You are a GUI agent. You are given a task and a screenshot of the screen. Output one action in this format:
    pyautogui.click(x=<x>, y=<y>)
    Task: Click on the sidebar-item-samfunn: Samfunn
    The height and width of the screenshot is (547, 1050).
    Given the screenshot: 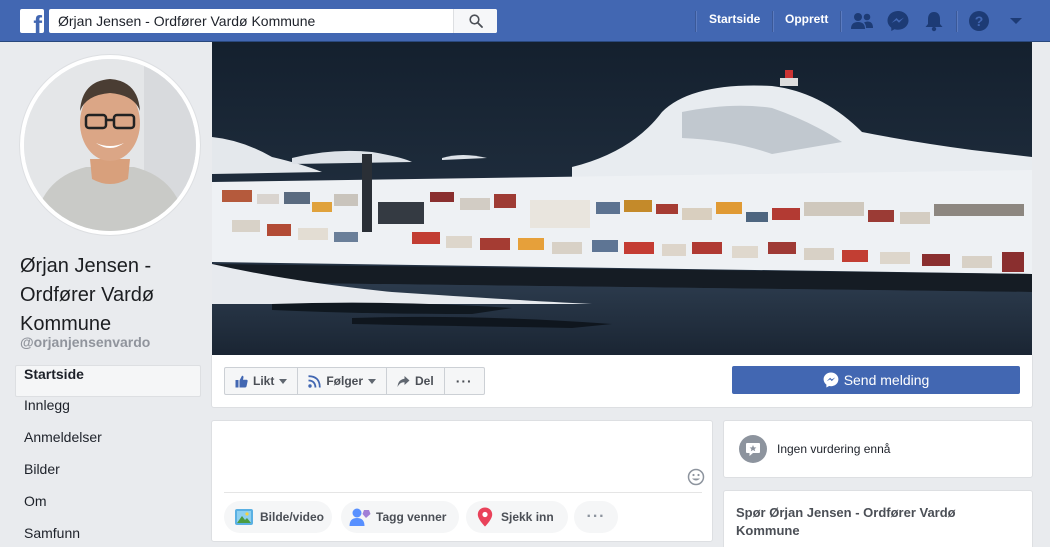 What is the action you would take?
    pyautogui.click(x=108, y=536)
    